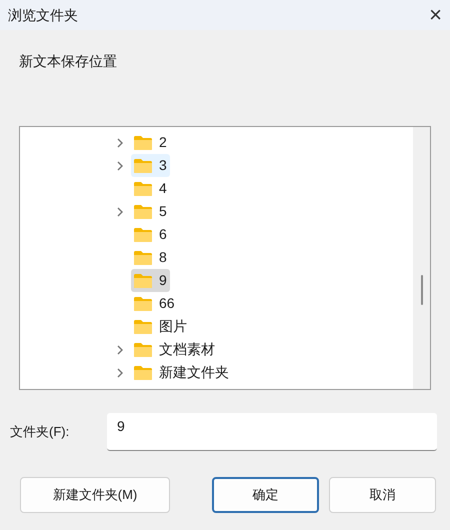  Describe the element at coordinates (421, 258) in the screenshot. I see `scrollbar` at that location.